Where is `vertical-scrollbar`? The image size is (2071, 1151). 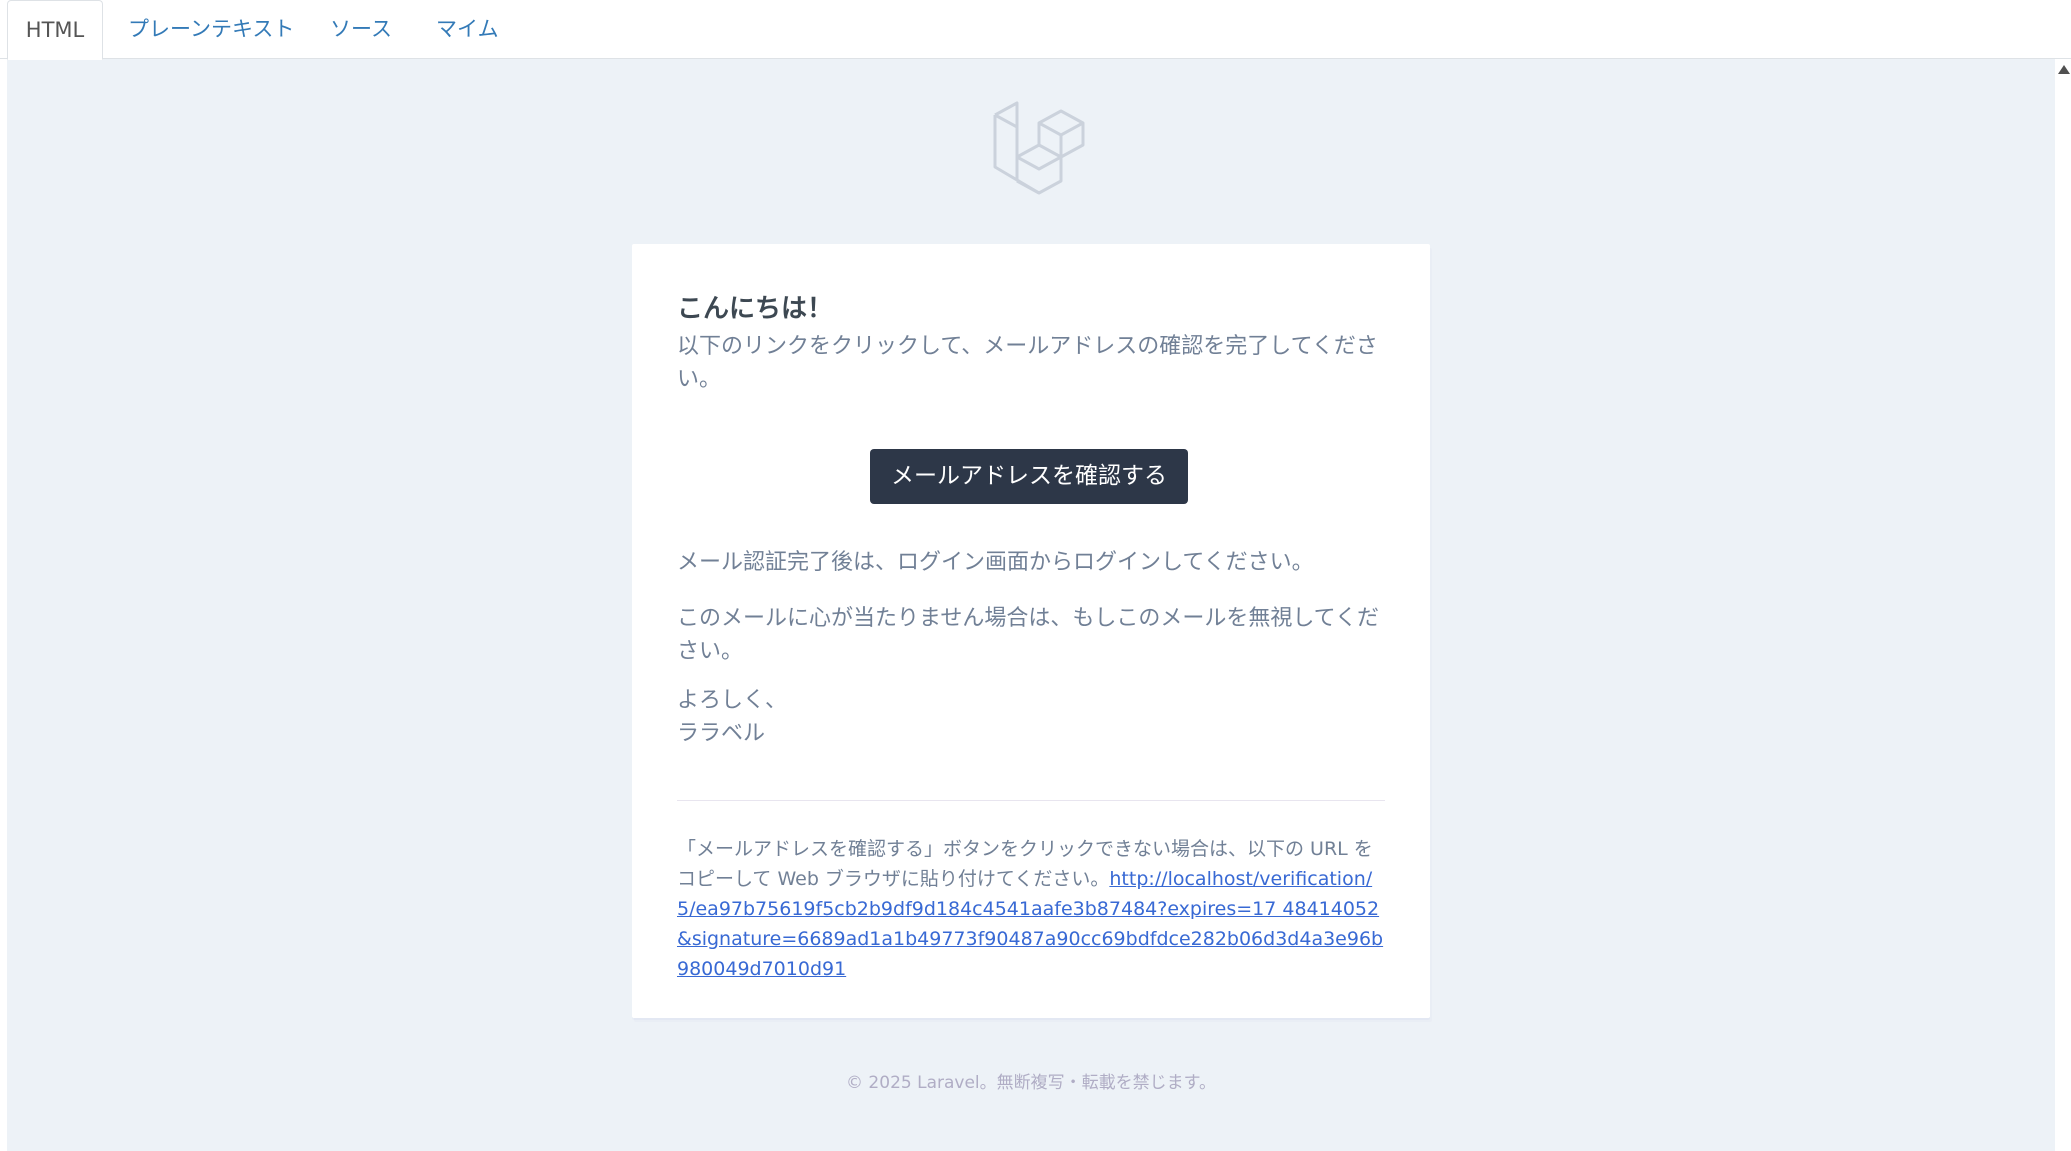
vertical-scrollbar is located at coordinates (2063, 605).